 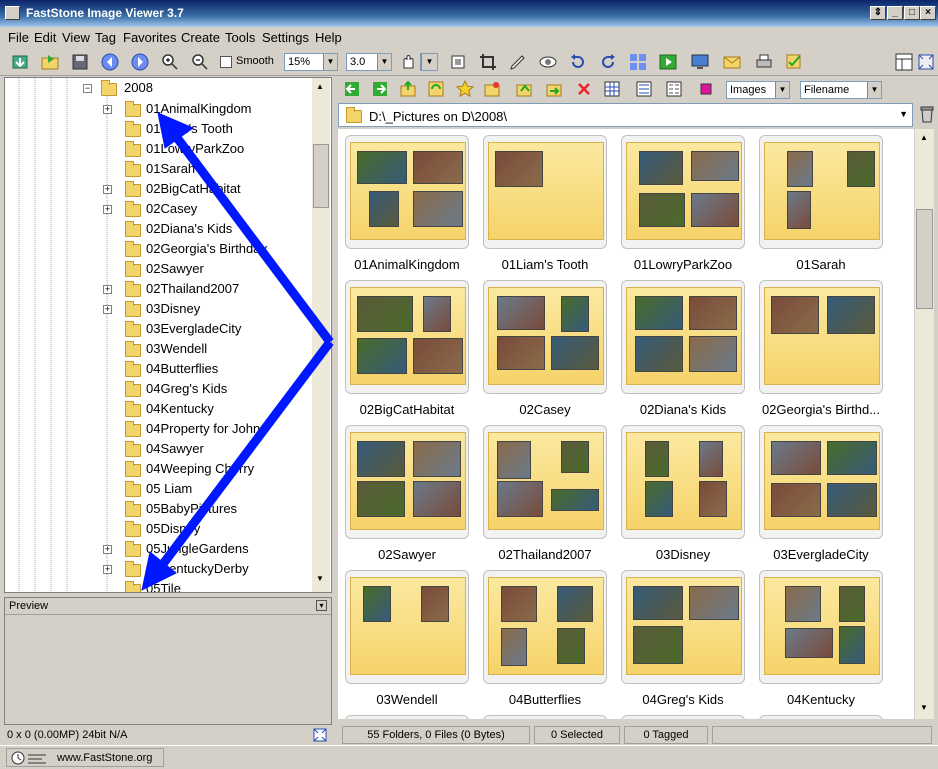 I want to click on menu-tag: Tag, so click(x=105, y=37).